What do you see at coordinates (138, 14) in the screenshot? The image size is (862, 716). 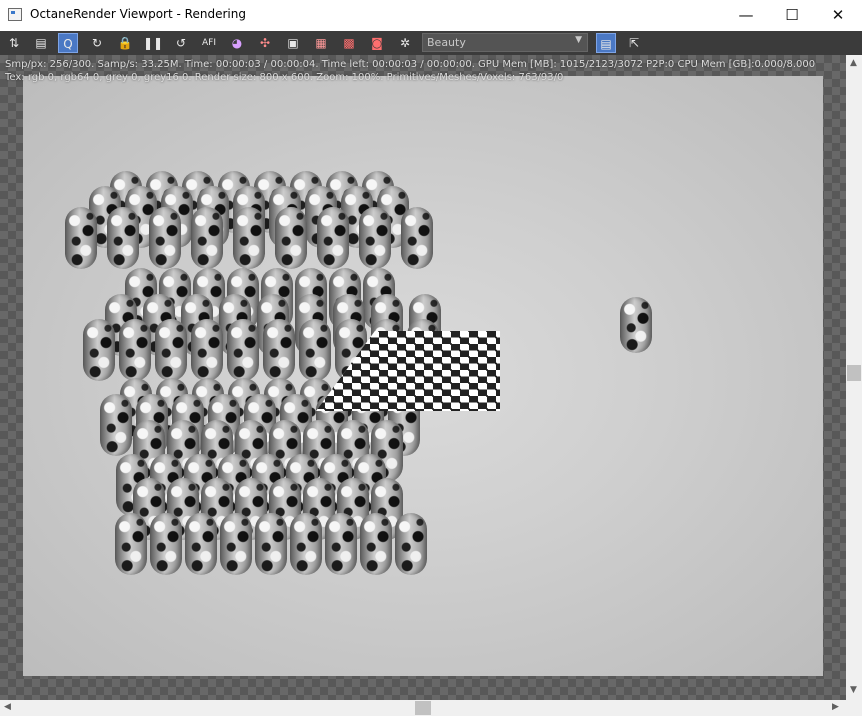 I see `window-title: OctaneRender Viewport - Rendering` at bounding box center [138, 14].